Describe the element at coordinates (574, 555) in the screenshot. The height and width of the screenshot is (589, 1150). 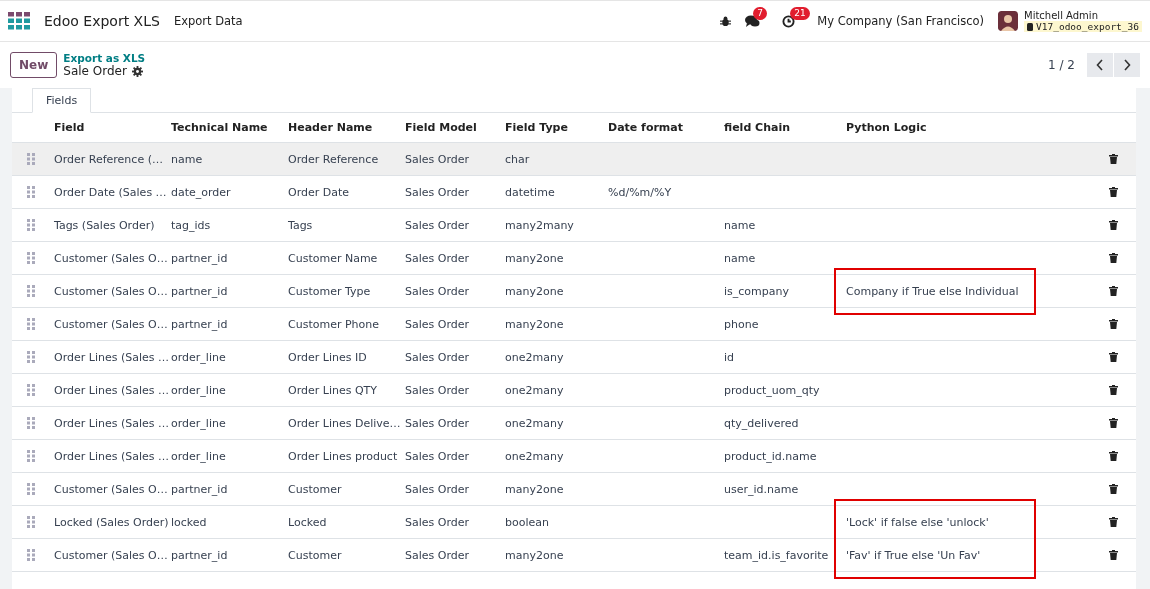
I see `table-row: Customer (Sales O… partner_id Customer Sales Order many2one team_id.is_favorite 'Fav' if True else 'Un Fav'` at that location.